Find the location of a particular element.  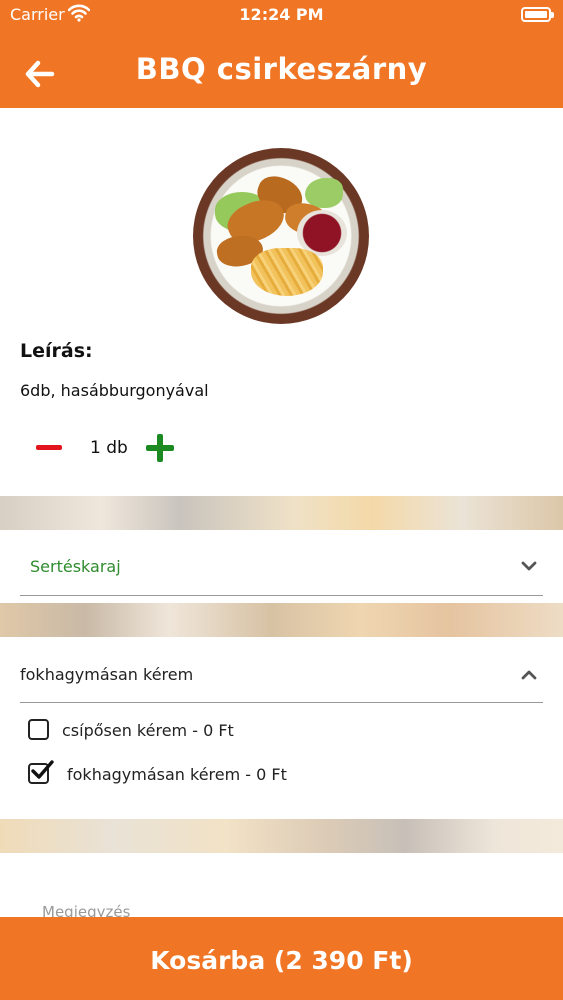

checkmark-icon is located at coordinates (42, 769).